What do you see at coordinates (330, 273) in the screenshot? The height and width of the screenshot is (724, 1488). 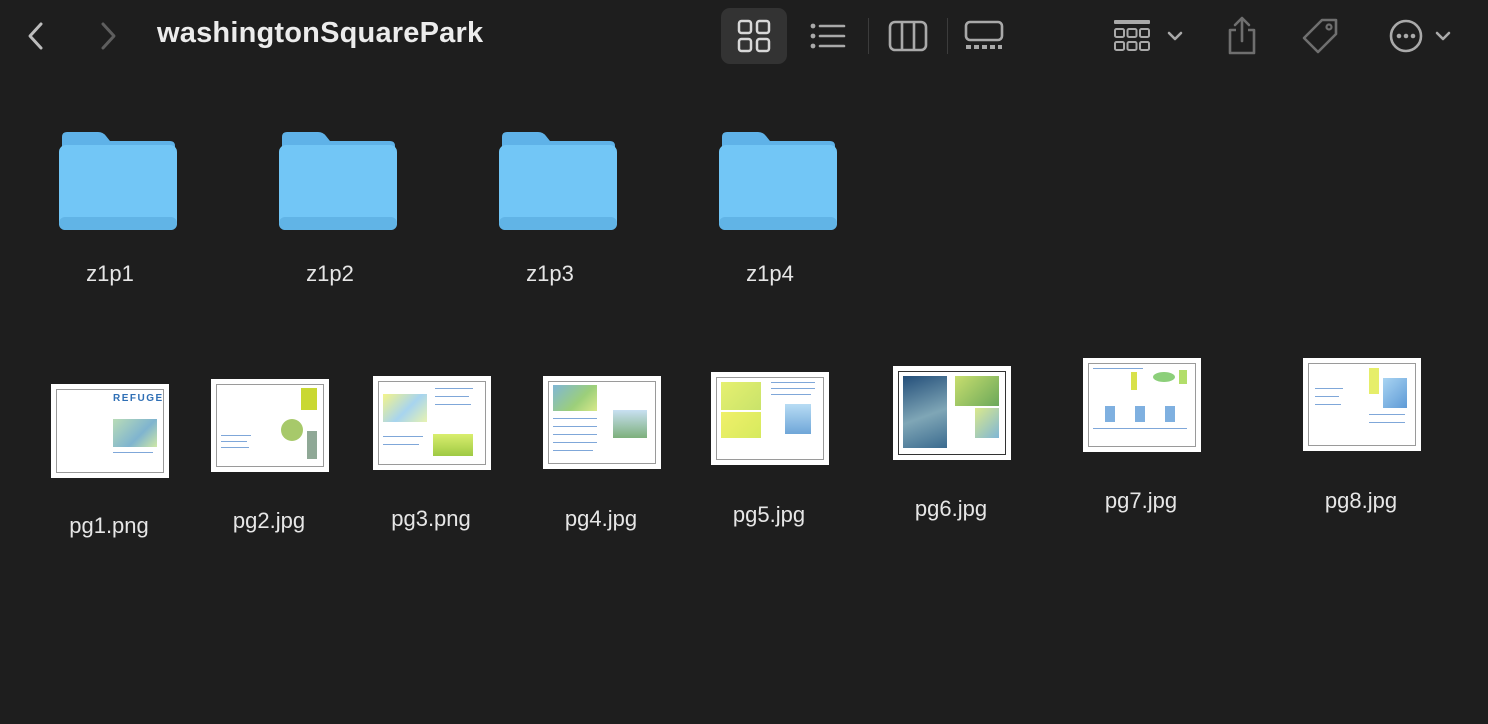 I see `folder-name: z1p2` at bounding box center [330, 273].